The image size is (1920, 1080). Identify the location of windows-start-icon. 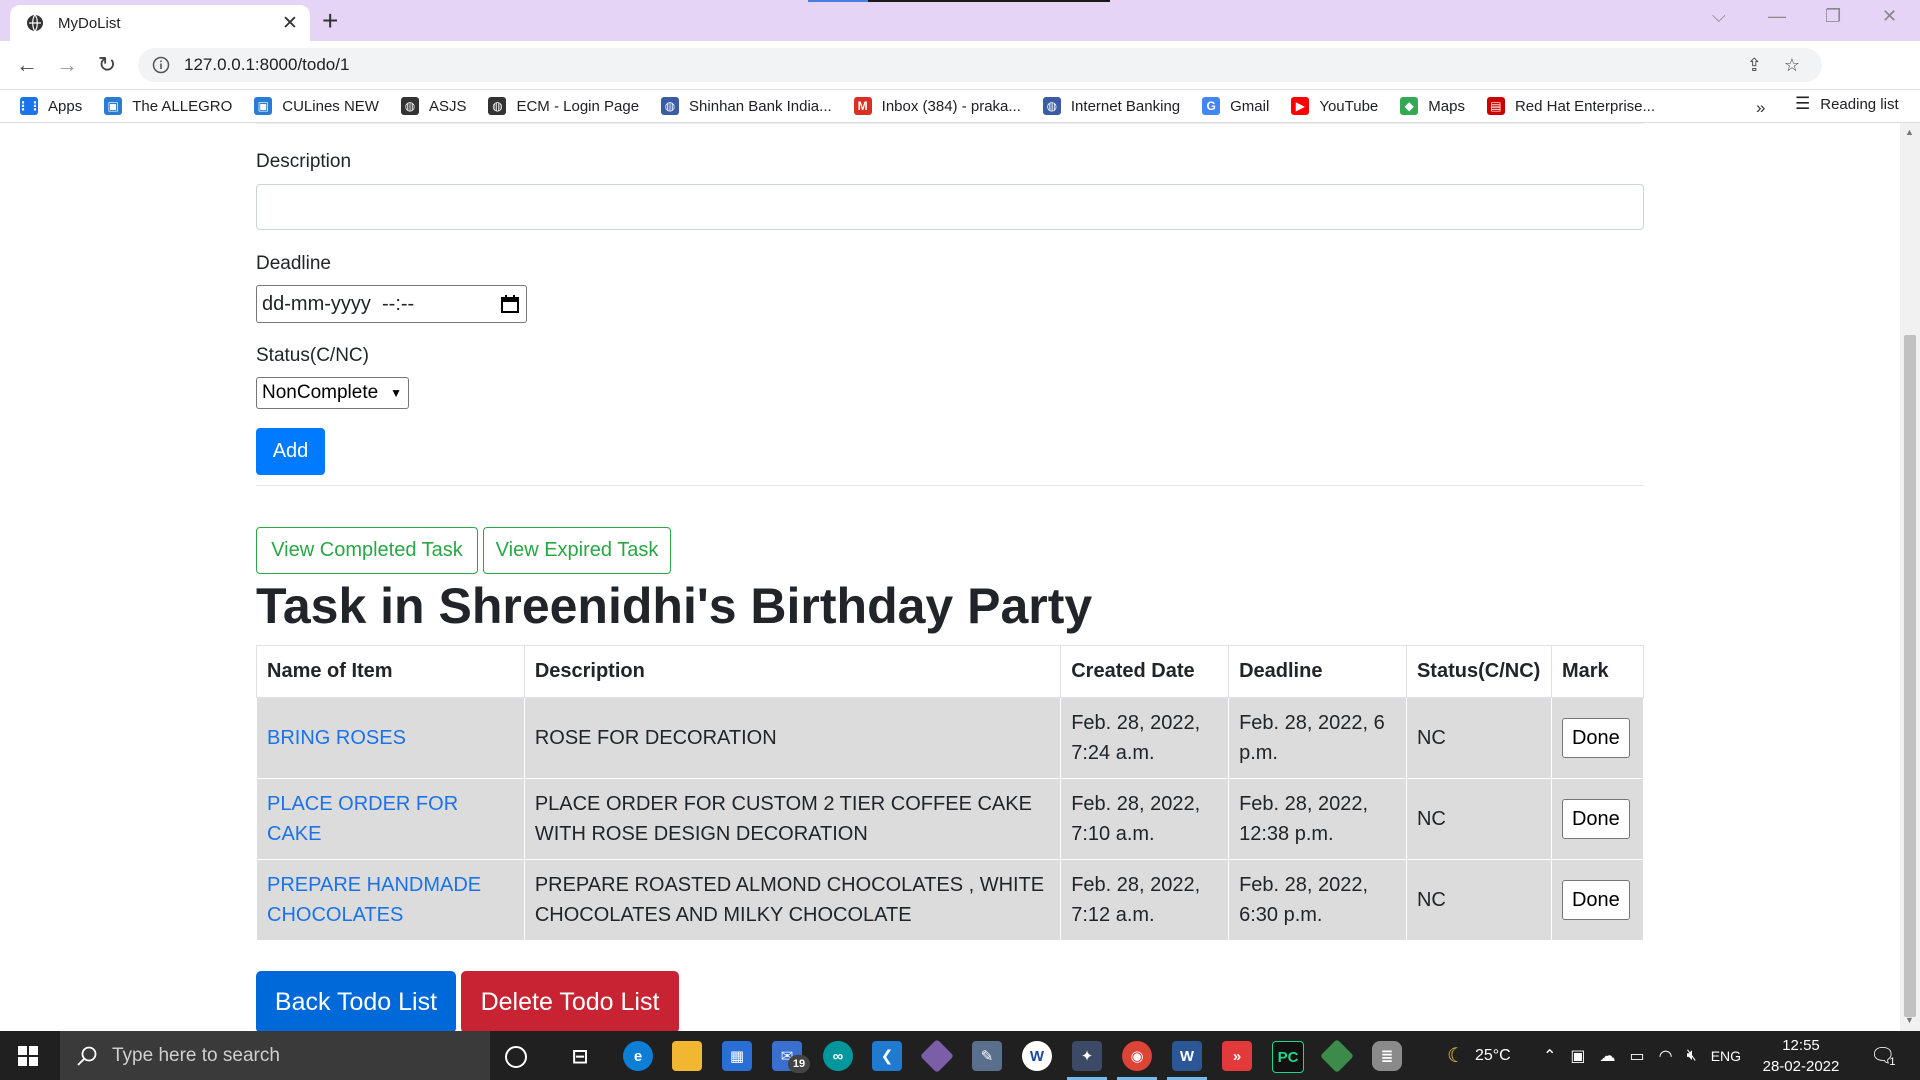
(28, 1056).